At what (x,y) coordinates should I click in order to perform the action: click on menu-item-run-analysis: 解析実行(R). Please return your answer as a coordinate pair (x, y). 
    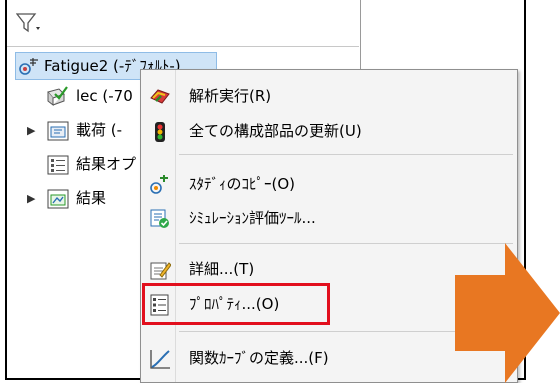
    Looking at the image, I should click on (329, 96).